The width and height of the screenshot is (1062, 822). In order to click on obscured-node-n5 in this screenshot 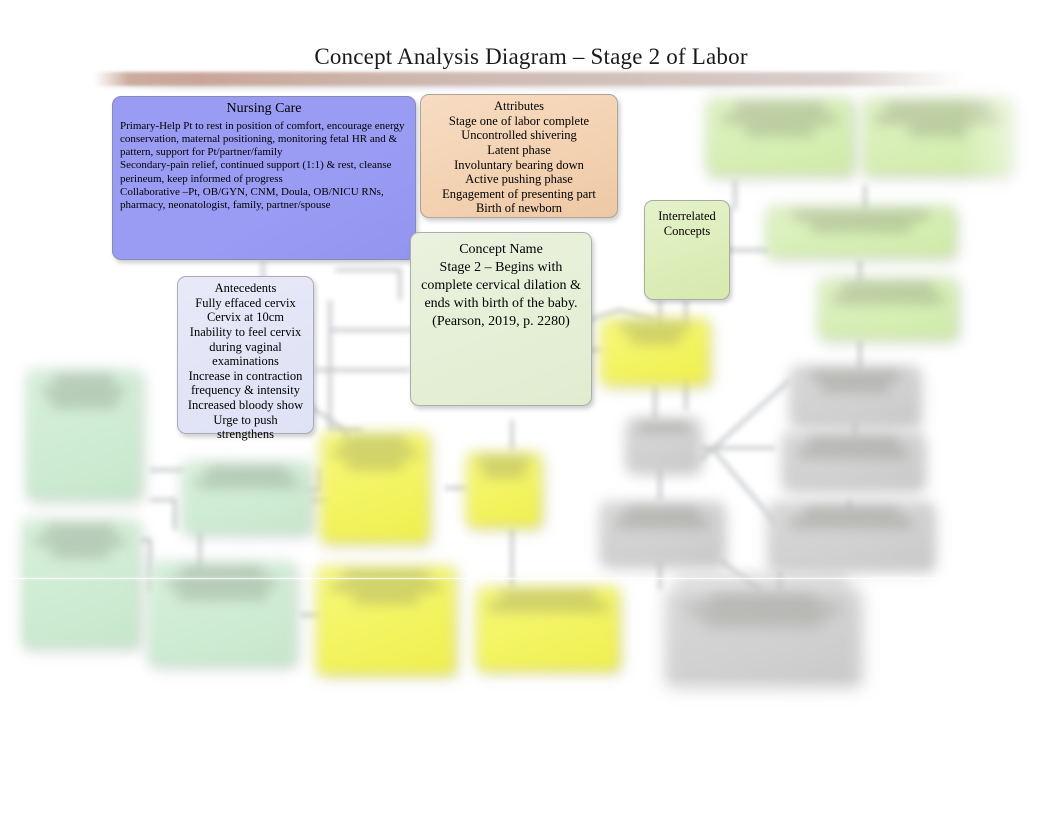, I will do `click(84, 435)`.